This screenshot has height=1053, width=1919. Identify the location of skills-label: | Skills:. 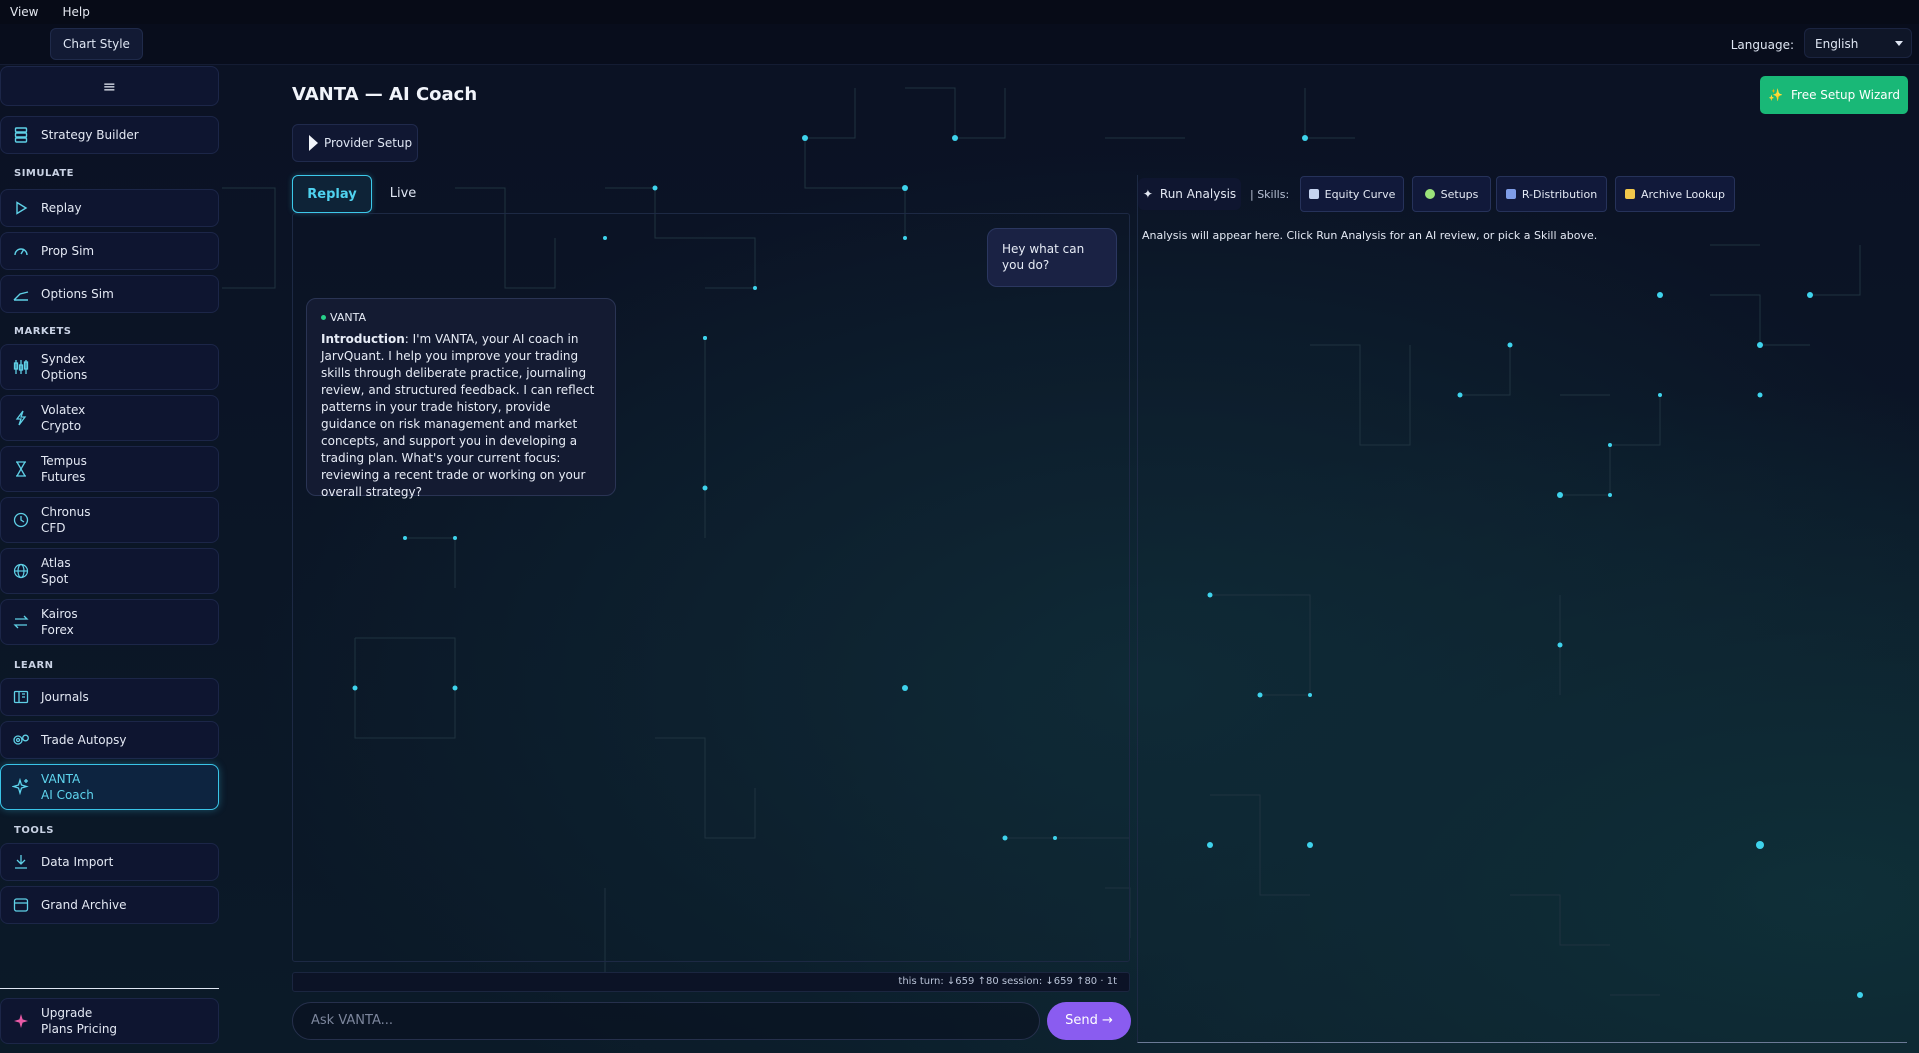
(1270, 194).